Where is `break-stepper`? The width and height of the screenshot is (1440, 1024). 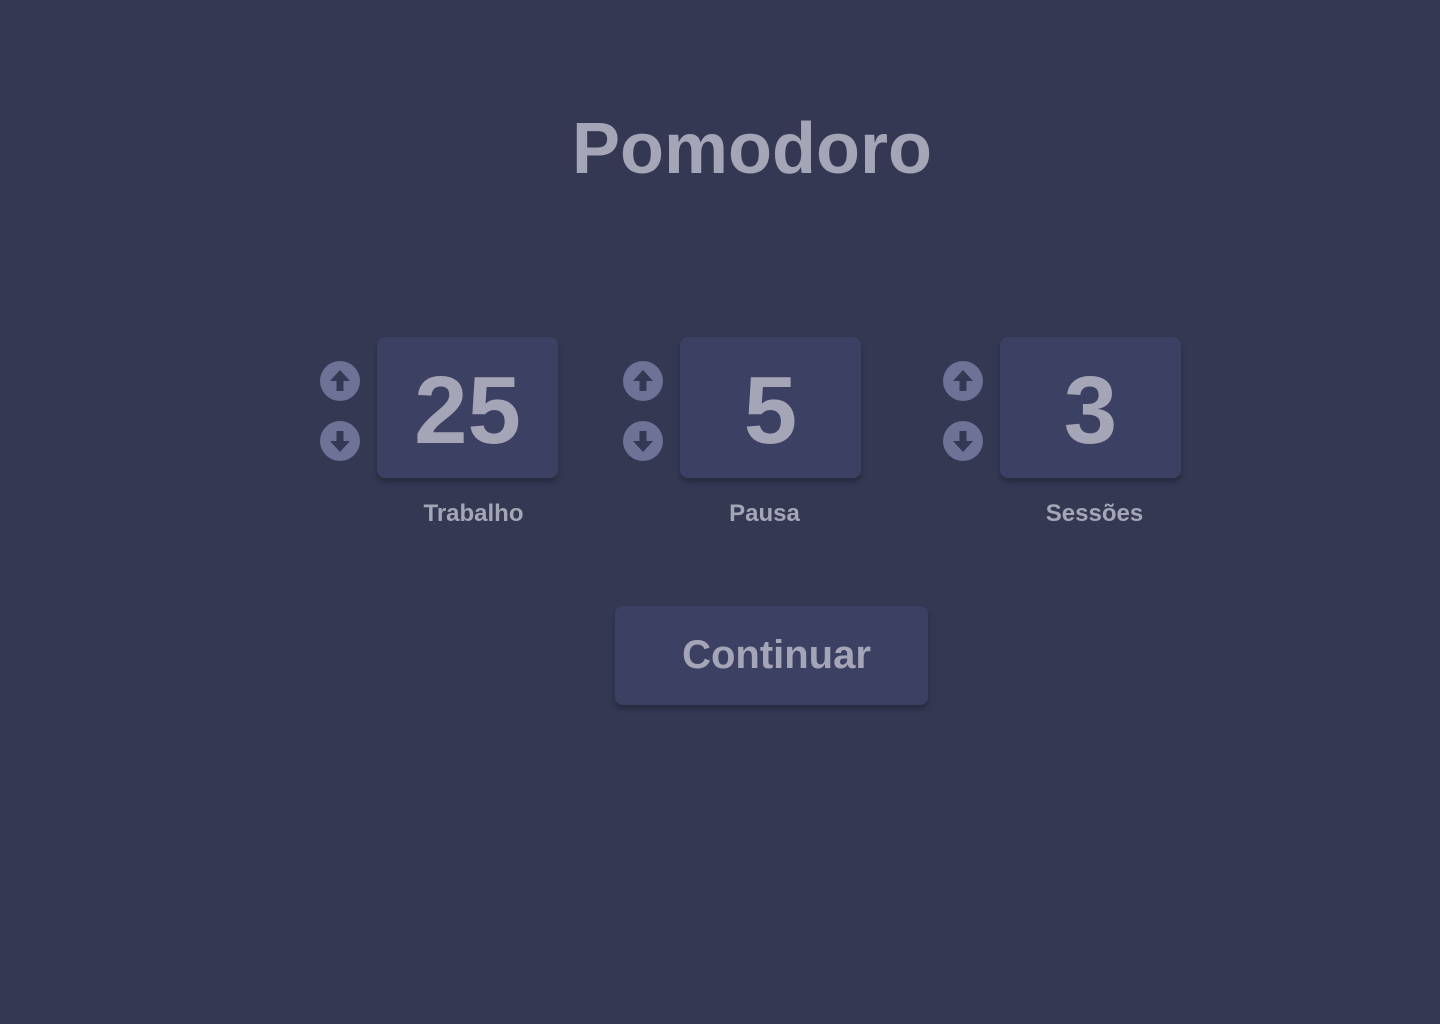 break-stepper is located at coordinates (643, 421).